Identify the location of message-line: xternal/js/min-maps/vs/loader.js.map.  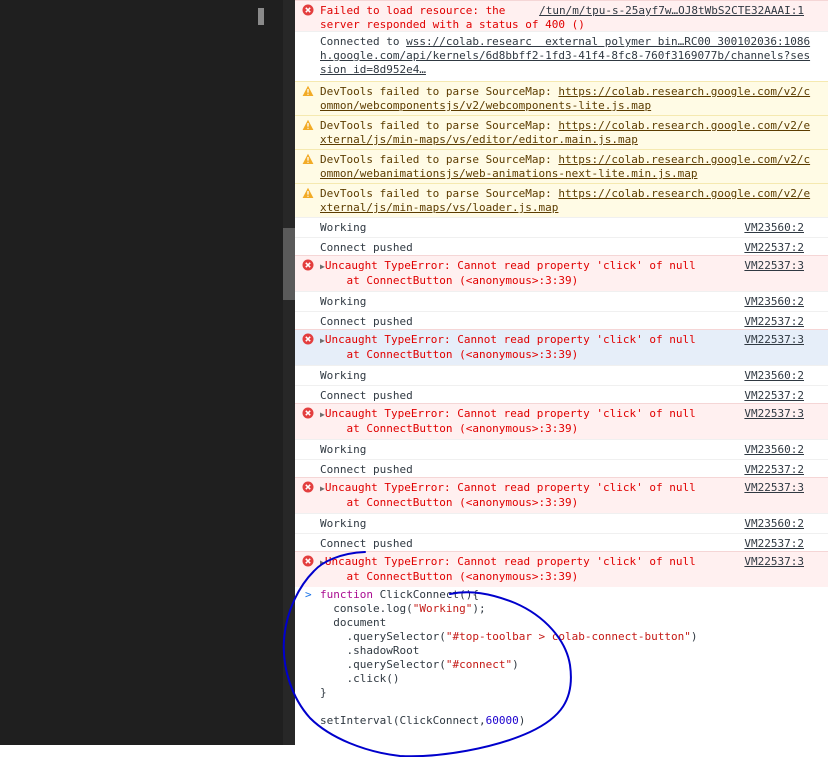
(565, 208).